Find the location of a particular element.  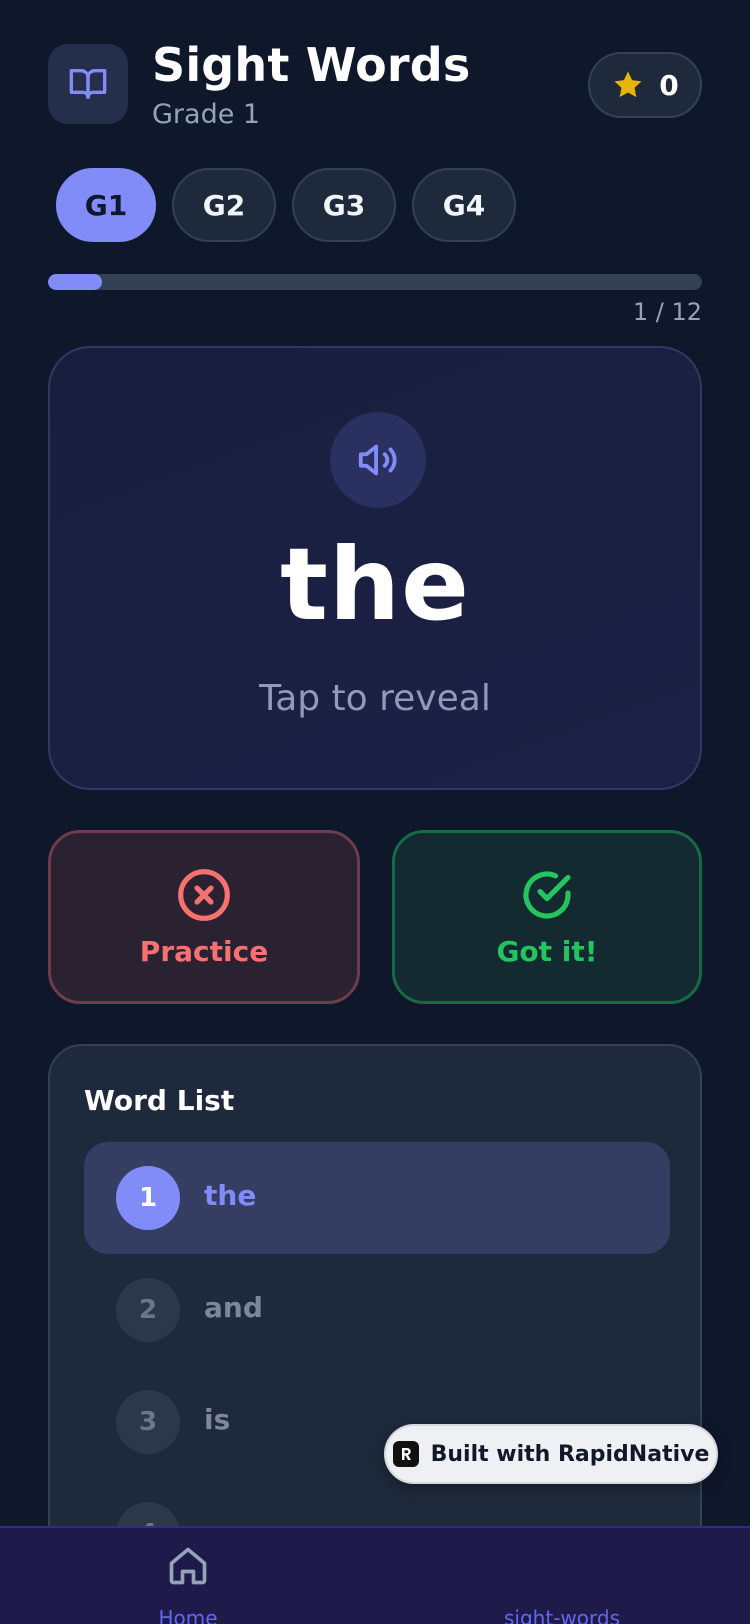

grade-tabs: G1 G2 G3 G4 is located at coordinates (286, 205).